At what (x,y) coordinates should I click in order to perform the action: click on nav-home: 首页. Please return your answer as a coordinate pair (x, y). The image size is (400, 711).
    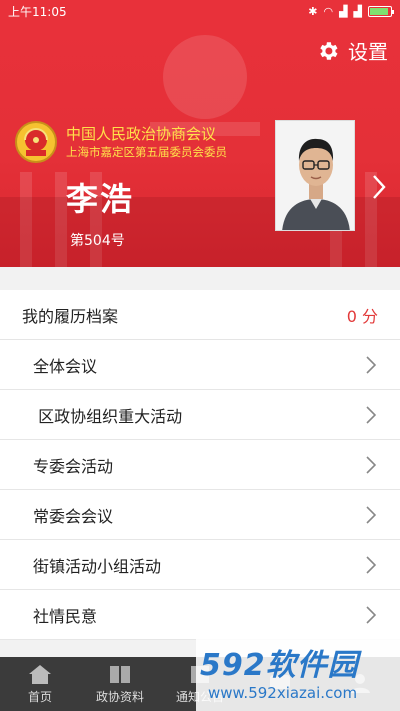
    Looking at the image, I should click on (40, 684).